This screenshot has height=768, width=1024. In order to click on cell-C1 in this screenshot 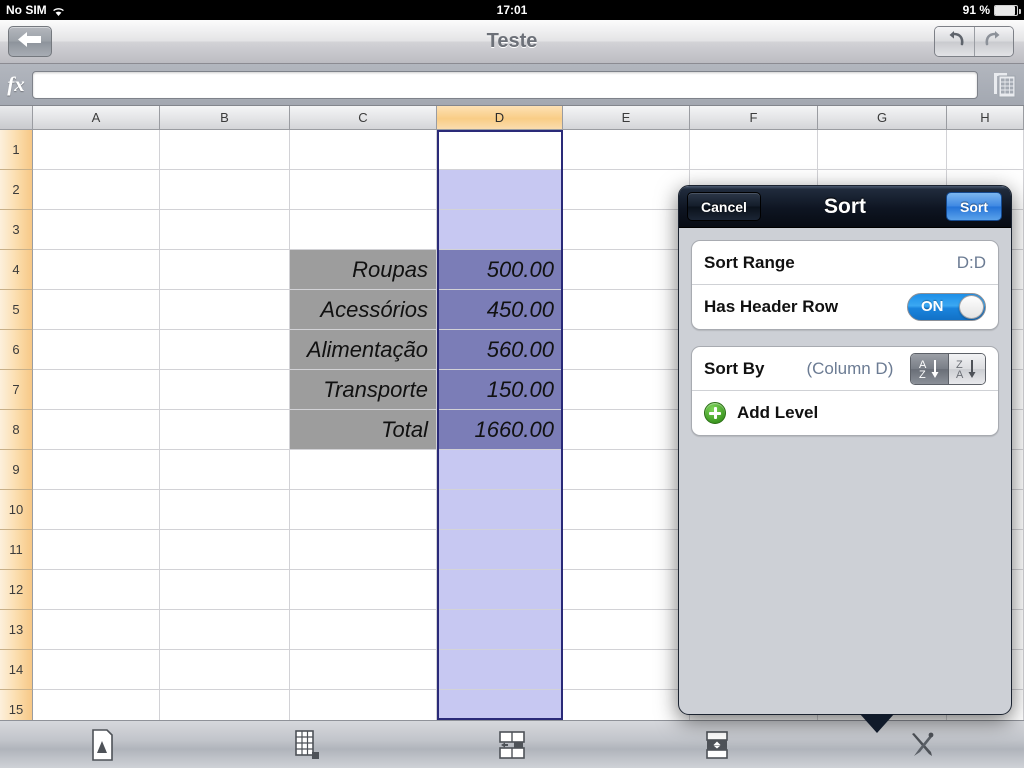, I will do `click(363, 150)`.